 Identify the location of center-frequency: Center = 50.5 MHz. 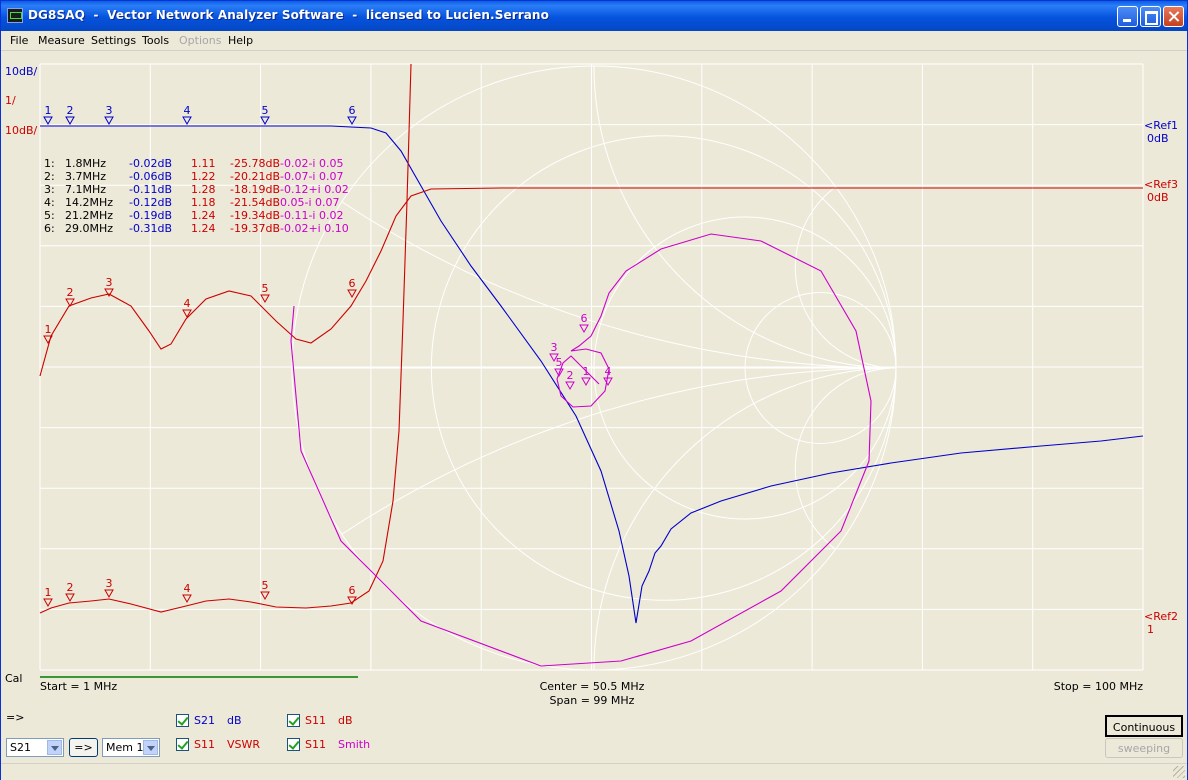
(592, 686).